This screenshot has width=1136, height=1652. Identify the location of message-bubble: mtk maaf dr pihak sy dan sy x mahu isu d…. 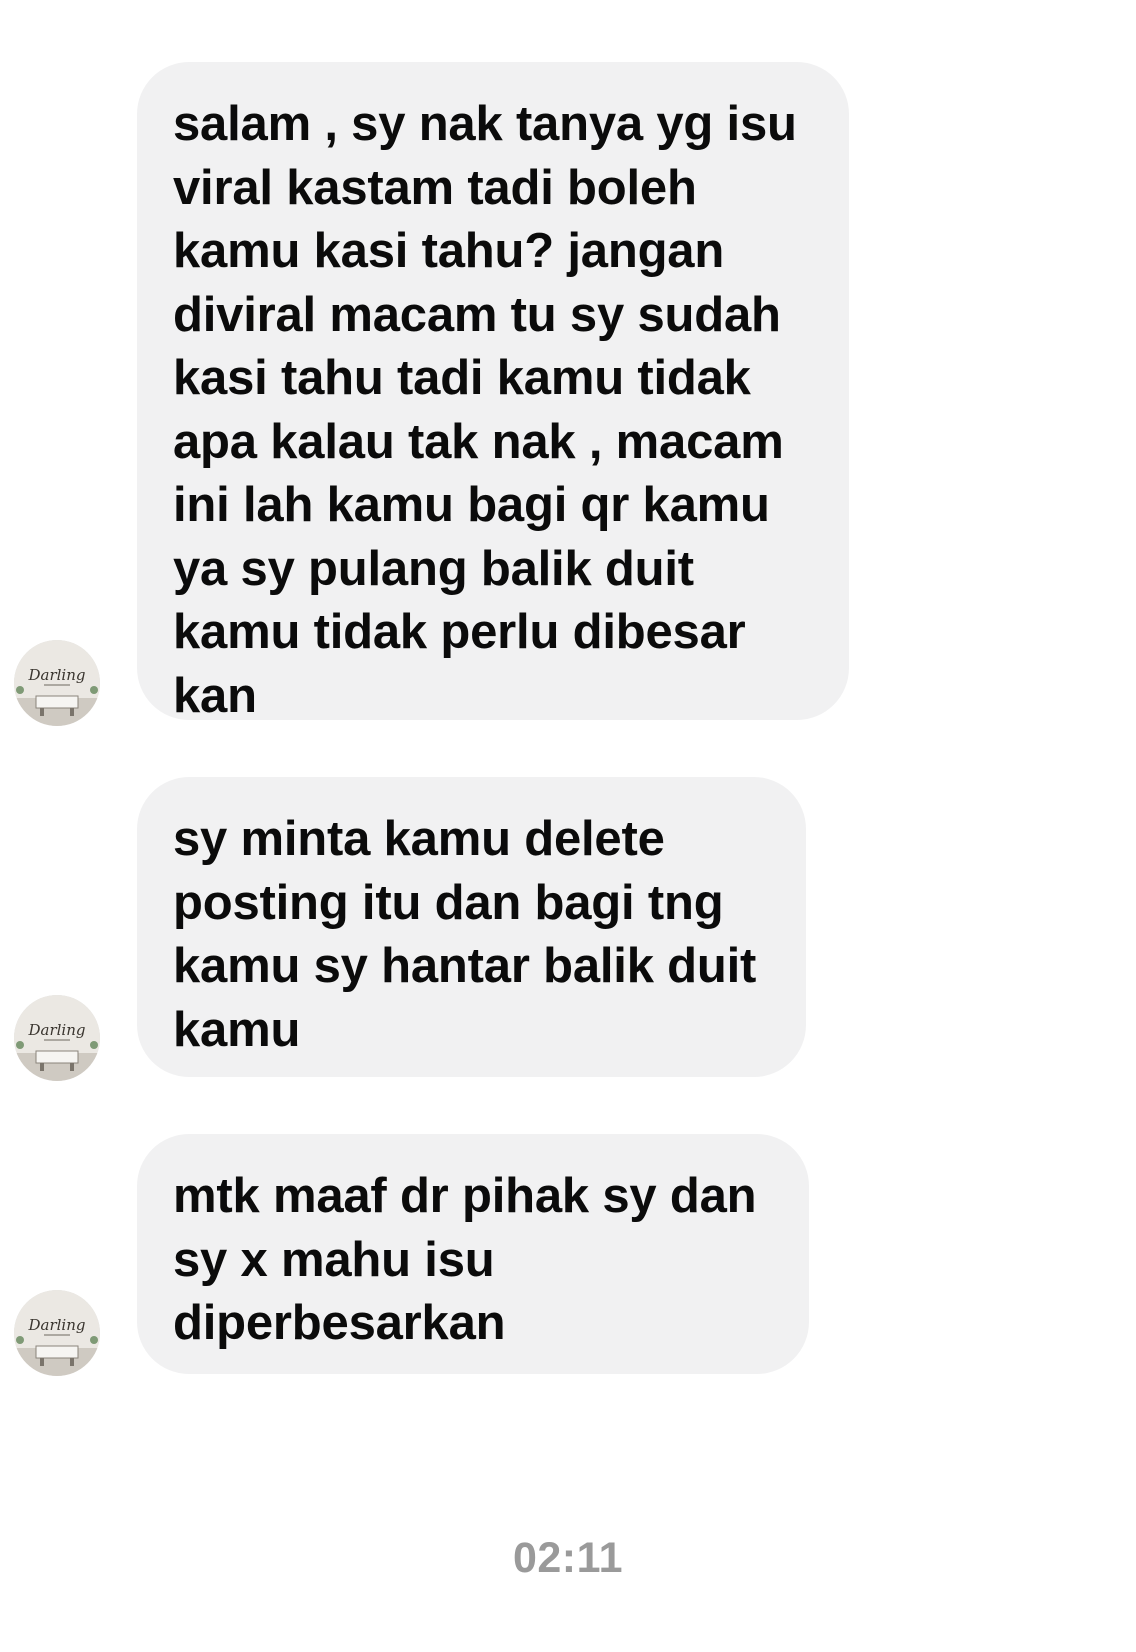
(473, 1254).